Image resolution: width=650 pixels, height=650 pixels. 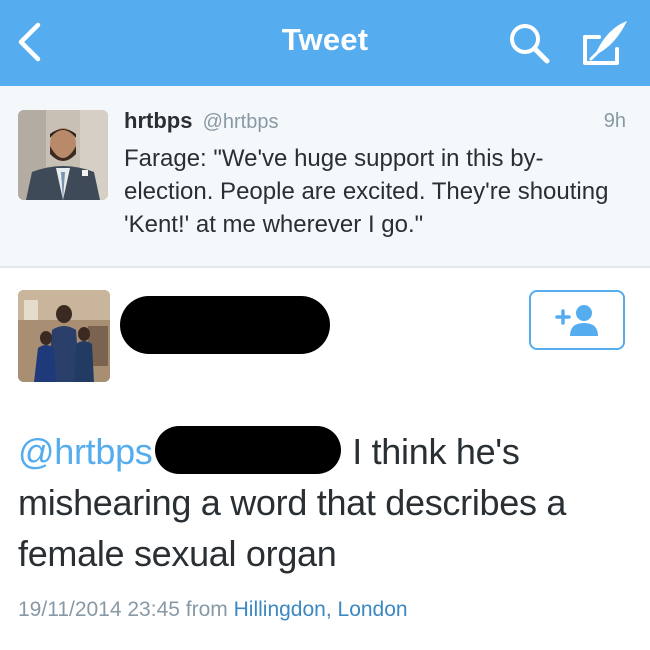 What do you see at coordinates (325, 43) in the screenshot?
I see `nav-bar: Tweet` at bounding box center [325, 43].